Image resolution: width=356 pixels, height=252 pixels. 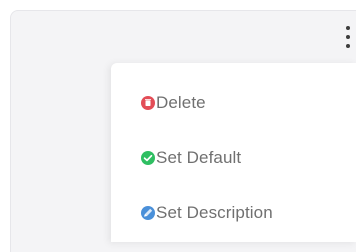 I want to click on delete-label: Delete, so click(x=181, y=102).